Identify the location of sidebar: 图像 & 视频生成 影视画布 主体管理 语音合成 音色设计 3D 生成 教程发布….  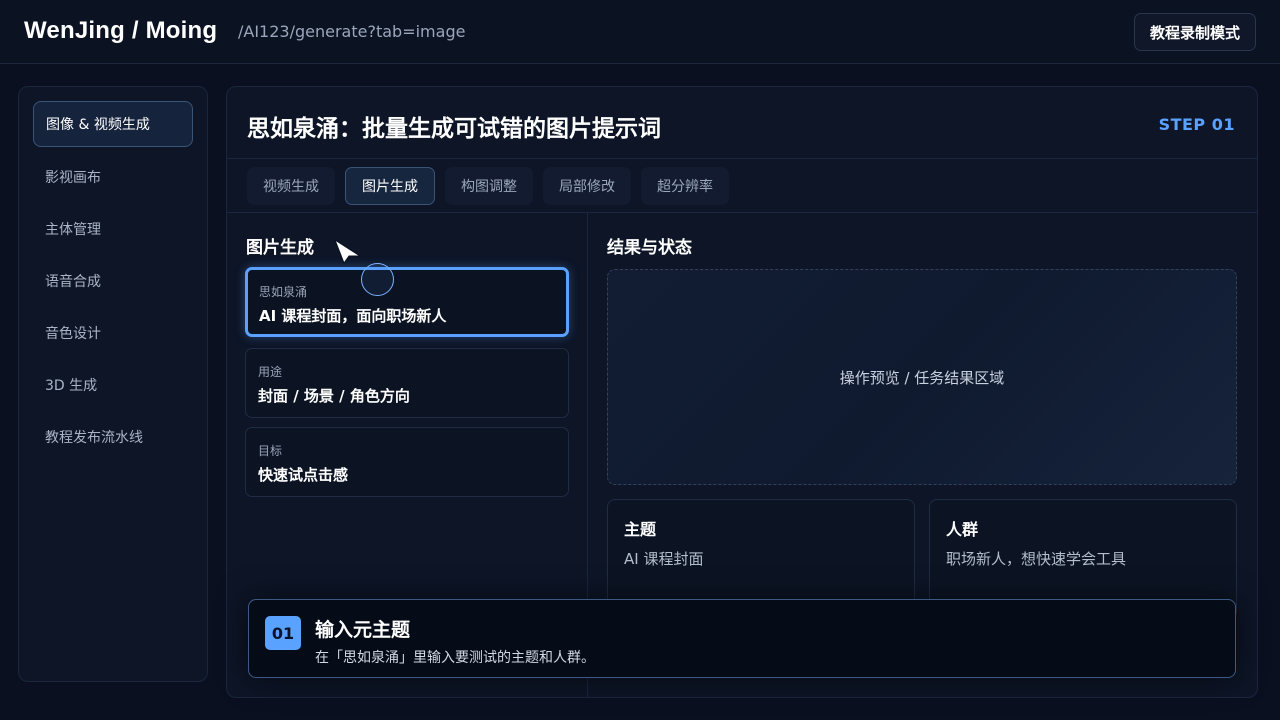
(113, 384).